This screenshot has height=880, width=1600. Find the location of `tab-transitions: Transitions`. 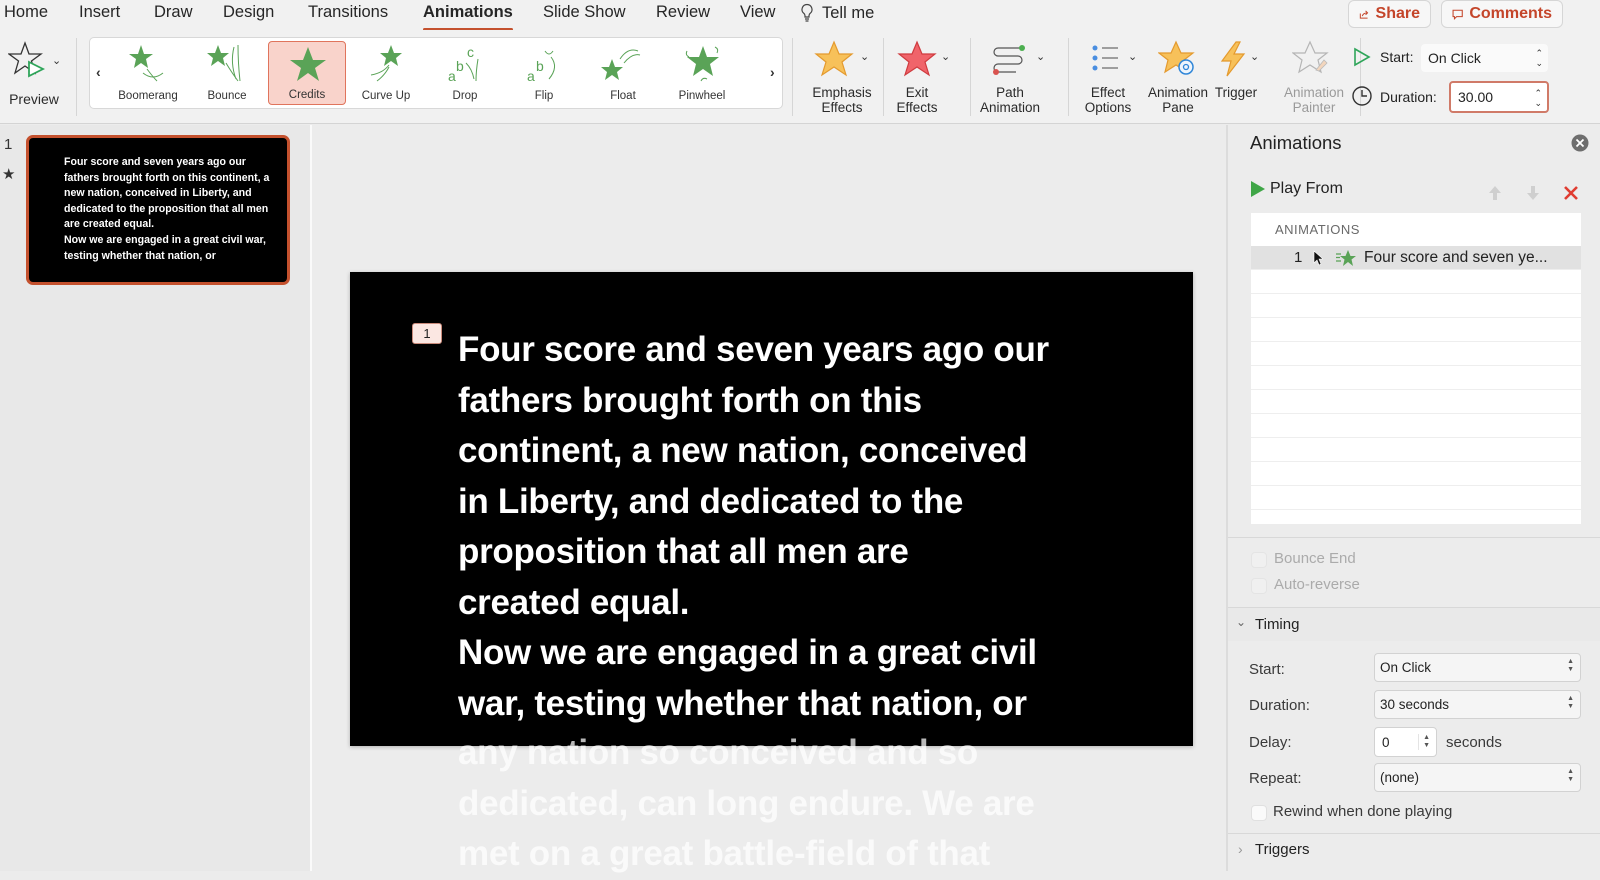

tab-transitions: Transitions is located at coordinates (348, 12).